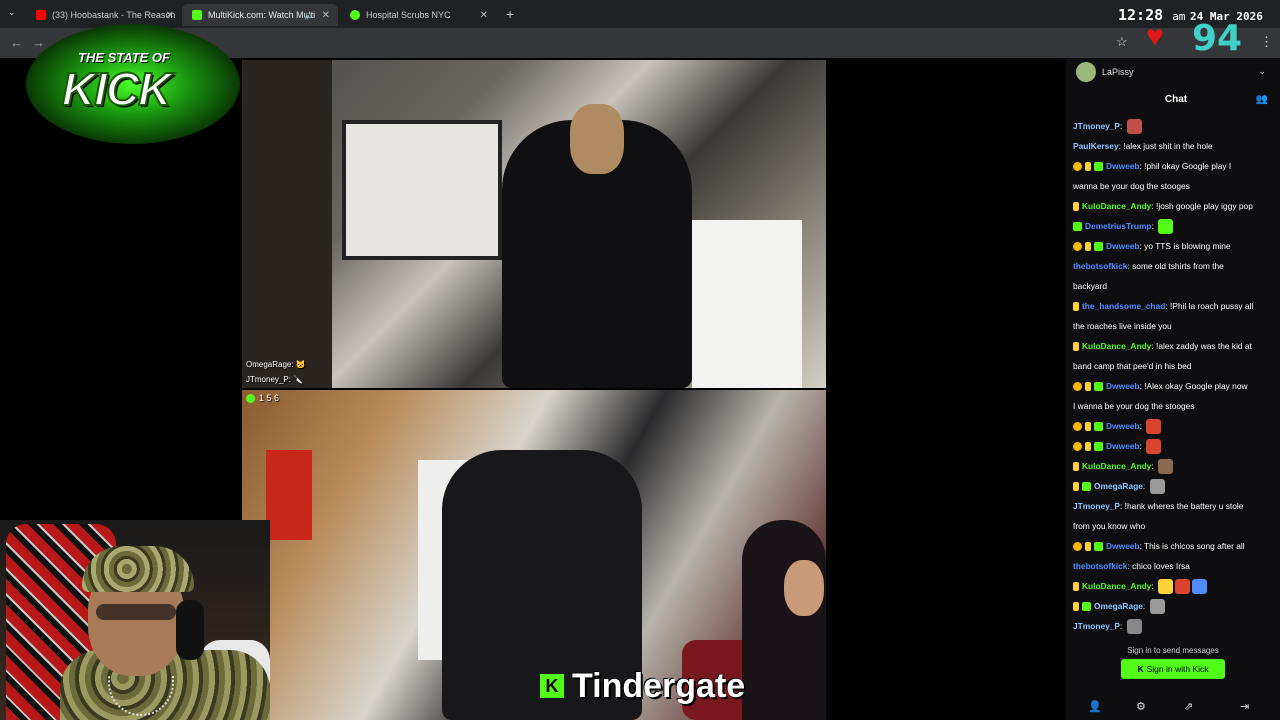 The image size is (1280, 720). I want to click on chat-message: Dwweeb: yo TTS is blowing mine, so click(1174, 246).